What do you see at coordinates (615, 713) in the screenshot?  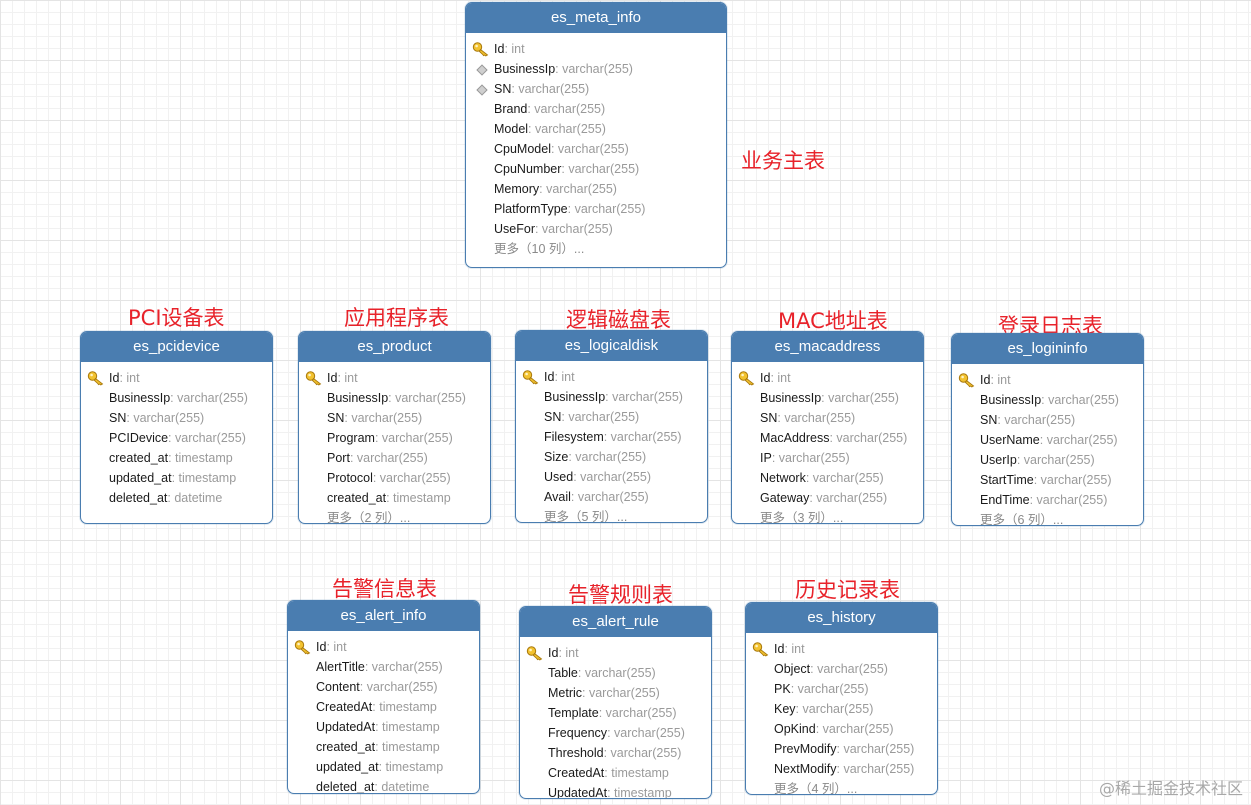 I see `field-row: Template: varchar(255)` at bounding box center [615, 713].